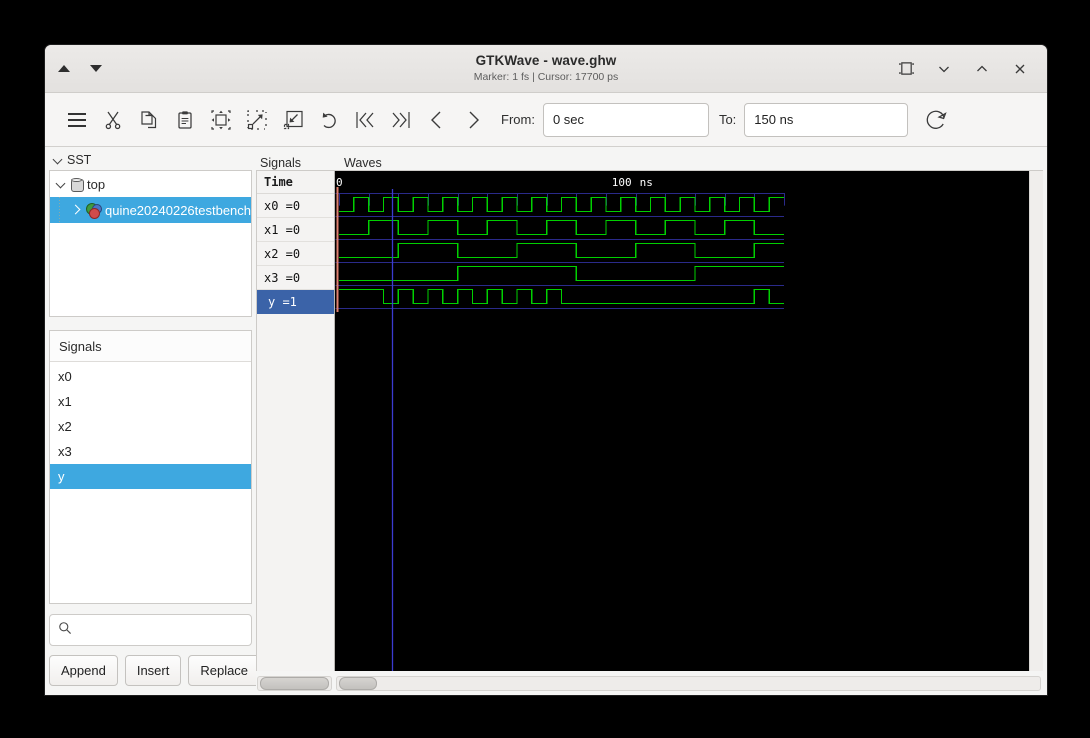 Image resolution: width=1090 pixels, height=738 pixels. Describe the element at coordinates (150, 476) in the screenshot. I see `list-item: y` at that location.